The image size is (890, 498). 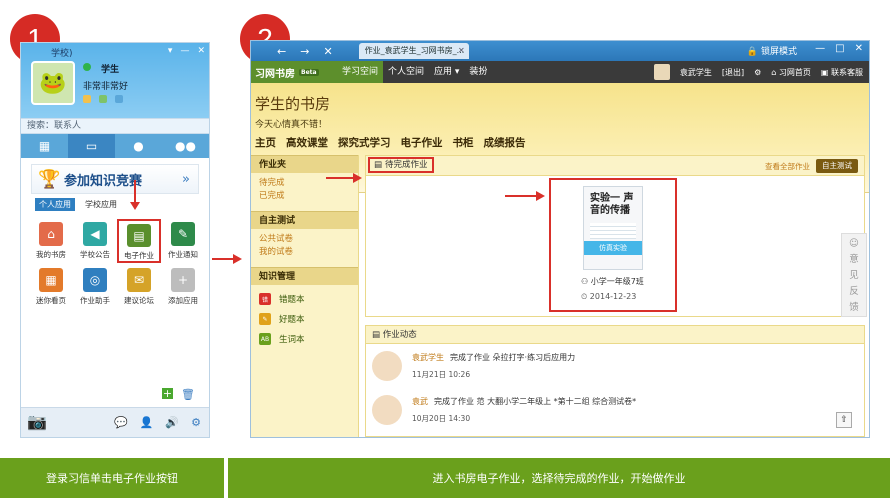 I want to click on tab-personal-apps: 个人应用, so click(x=55, y=204).